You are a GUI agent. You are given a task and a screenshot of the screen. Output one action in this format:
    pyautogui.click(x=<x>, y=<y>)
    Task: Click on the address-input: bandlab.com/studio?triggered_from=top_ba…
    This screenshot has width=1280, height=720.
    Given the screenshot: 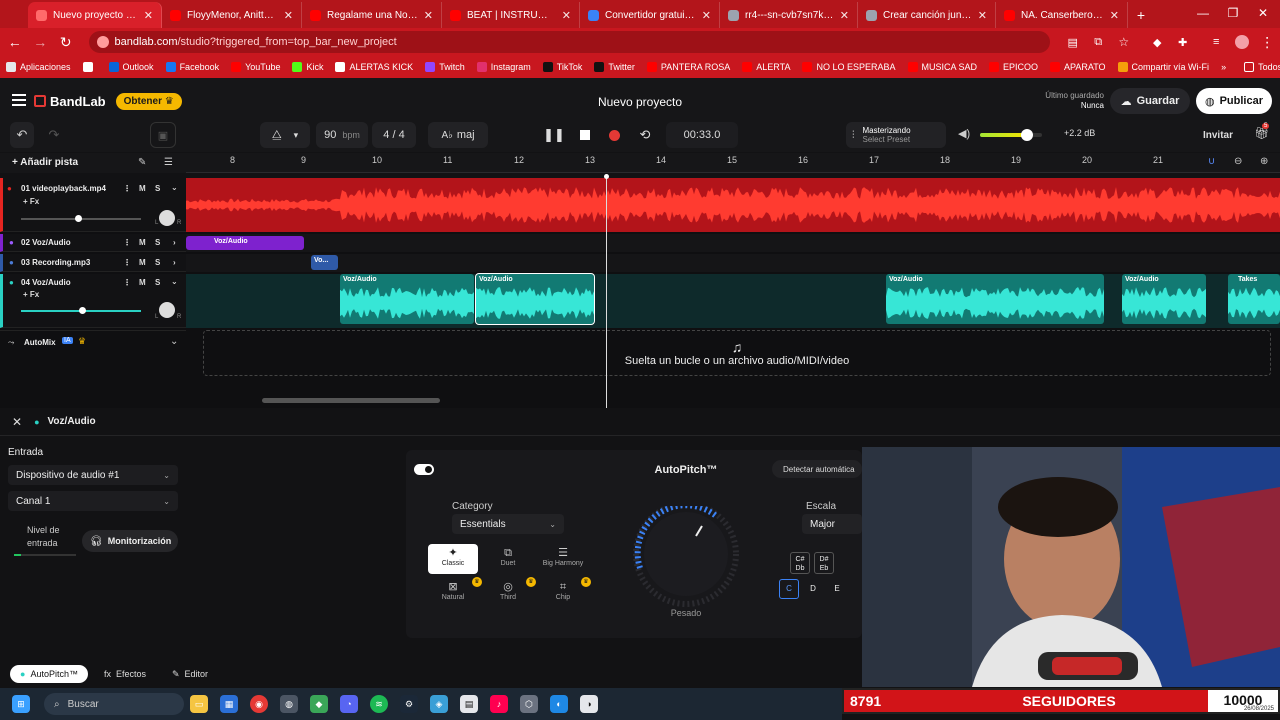 What is the action you would take?
    pyautogui.click(x=569, y=42)
    